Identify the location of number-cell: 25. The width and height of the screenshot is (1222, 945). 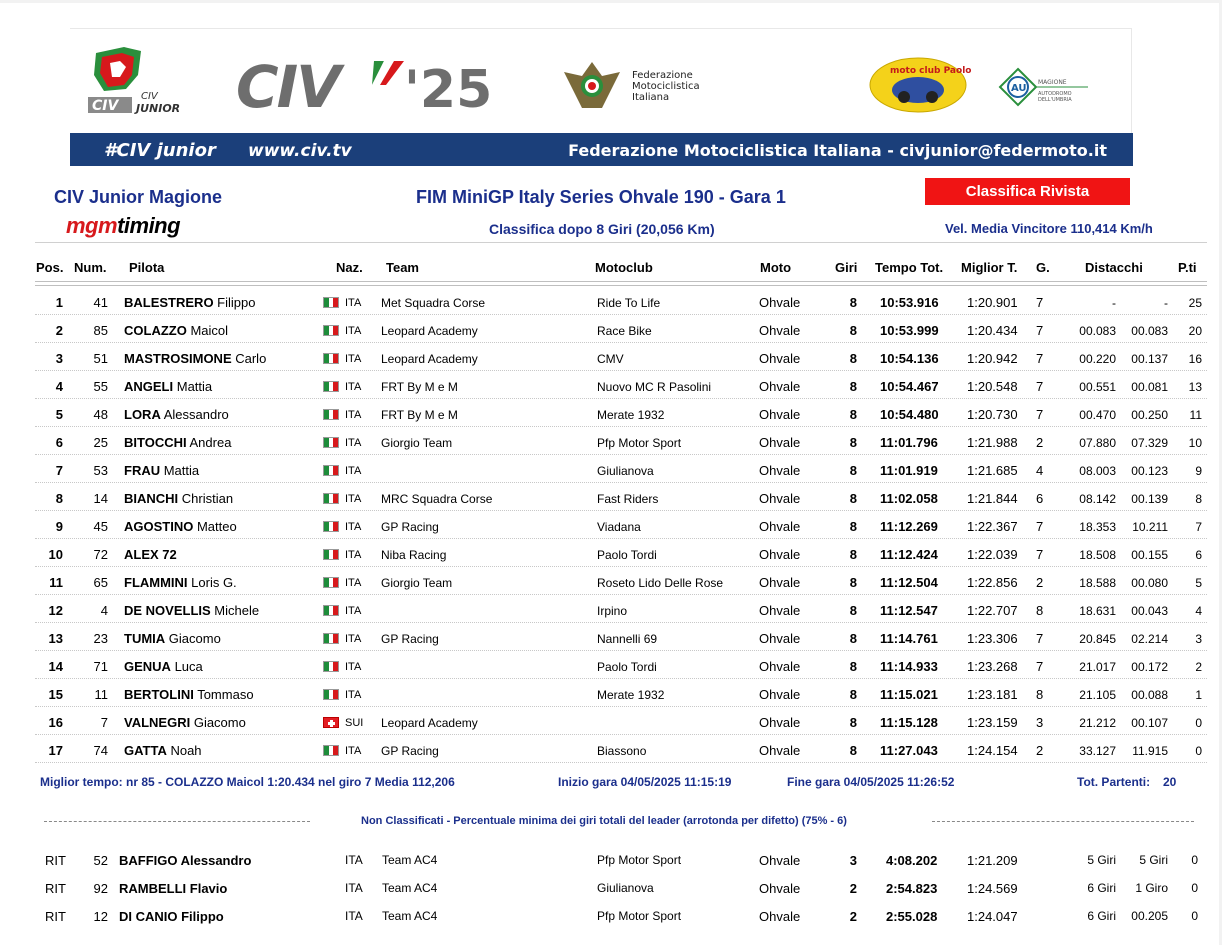
(100, 442).